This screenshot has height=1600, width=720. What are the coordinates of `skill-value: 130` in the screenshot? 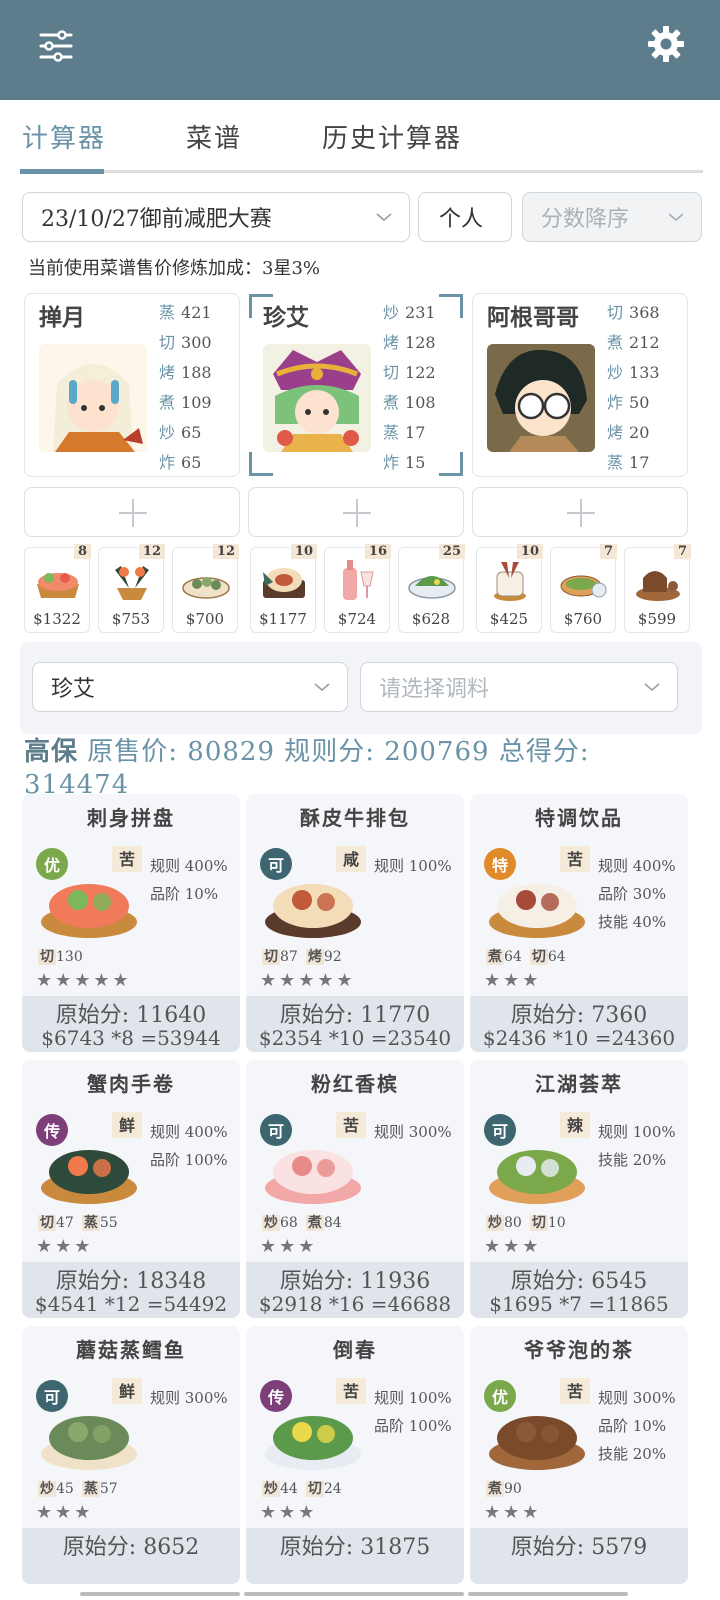 It's located at (69, 957).